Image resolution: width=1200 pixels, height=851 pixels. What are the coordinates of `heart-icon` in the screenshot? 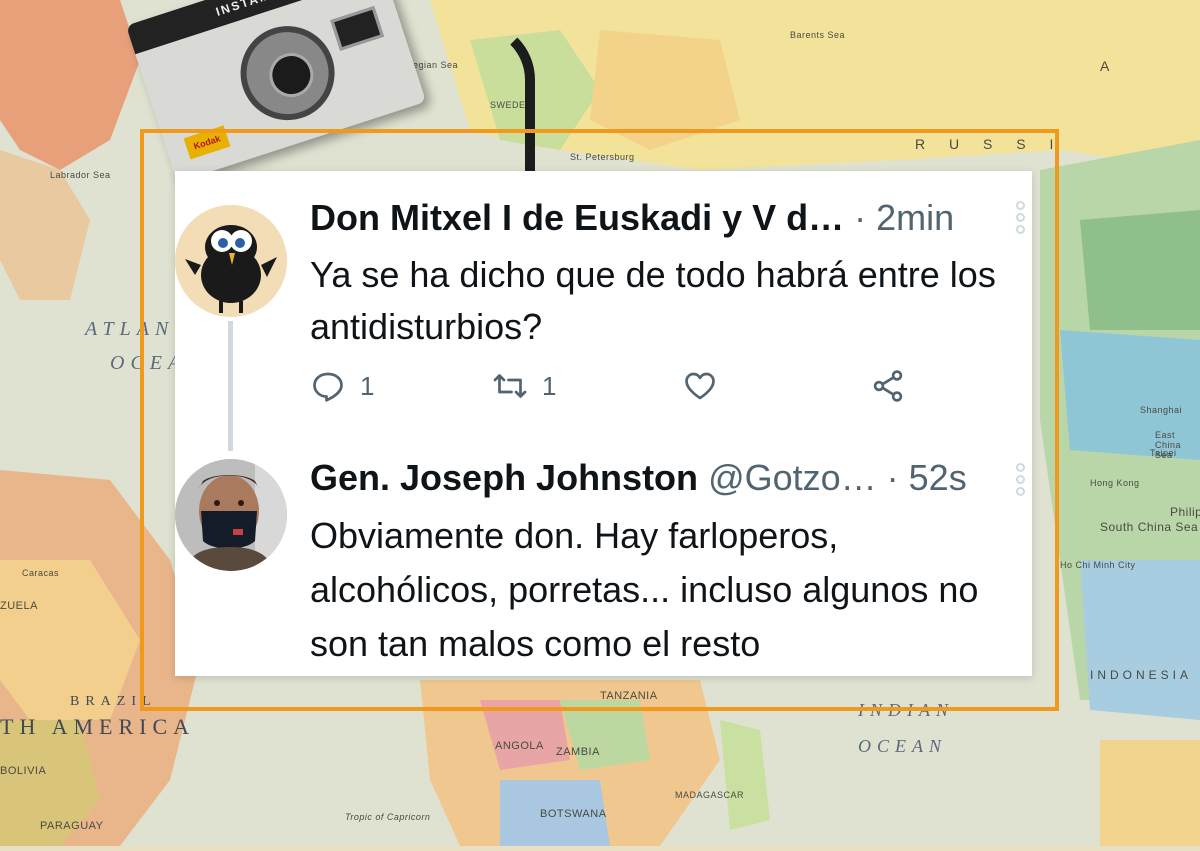 It's located at (700, 386).